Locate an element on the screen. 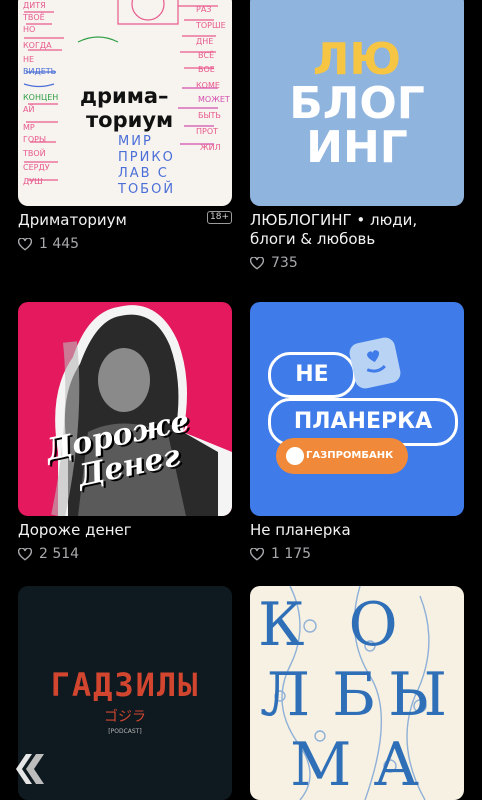 The height and width of the screenshot is (800, 482). likes-count: 1 445 is located at coordinates (59, 244).